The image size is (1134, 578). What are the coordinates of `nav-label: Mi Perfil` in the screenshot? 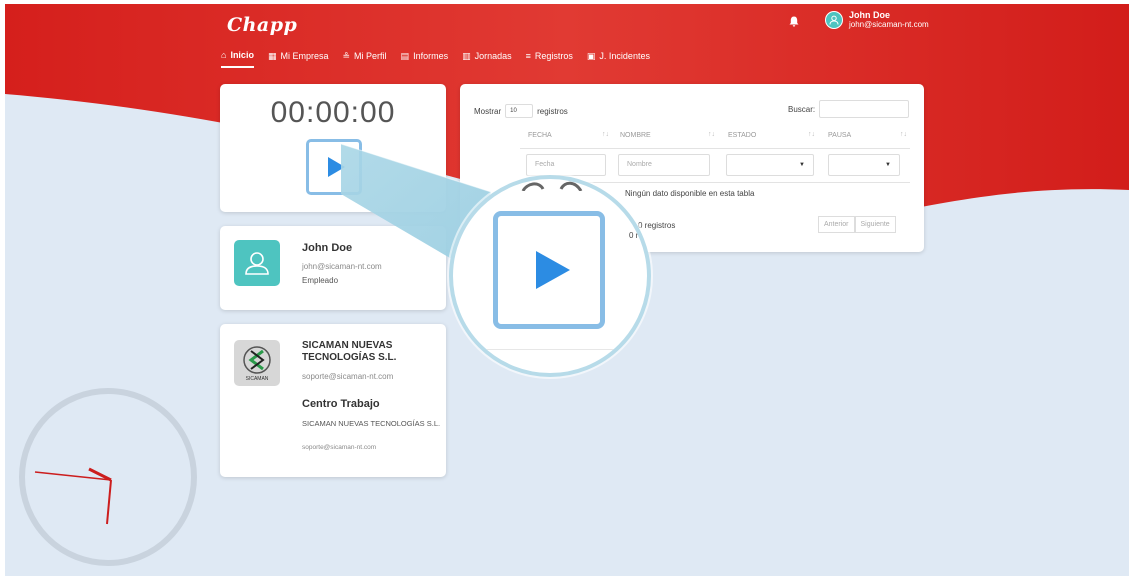 It's located at (370, 56).